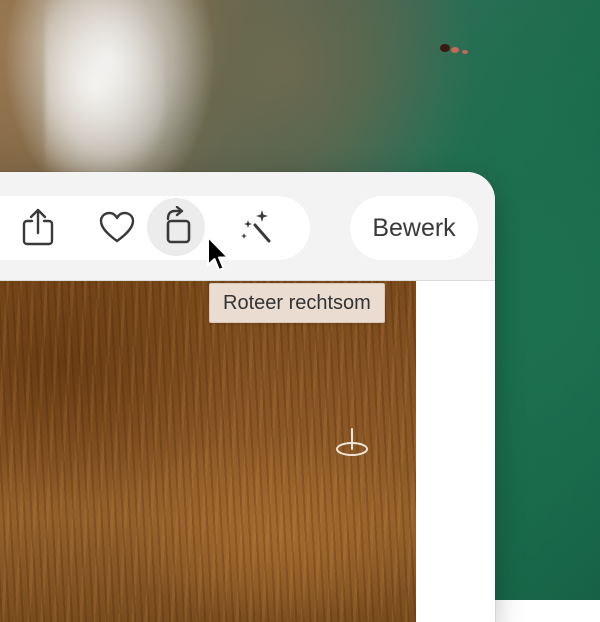 This screenshot has width=600, height=622. I want to click on rotate-clockwise-button, so click(176, 227).